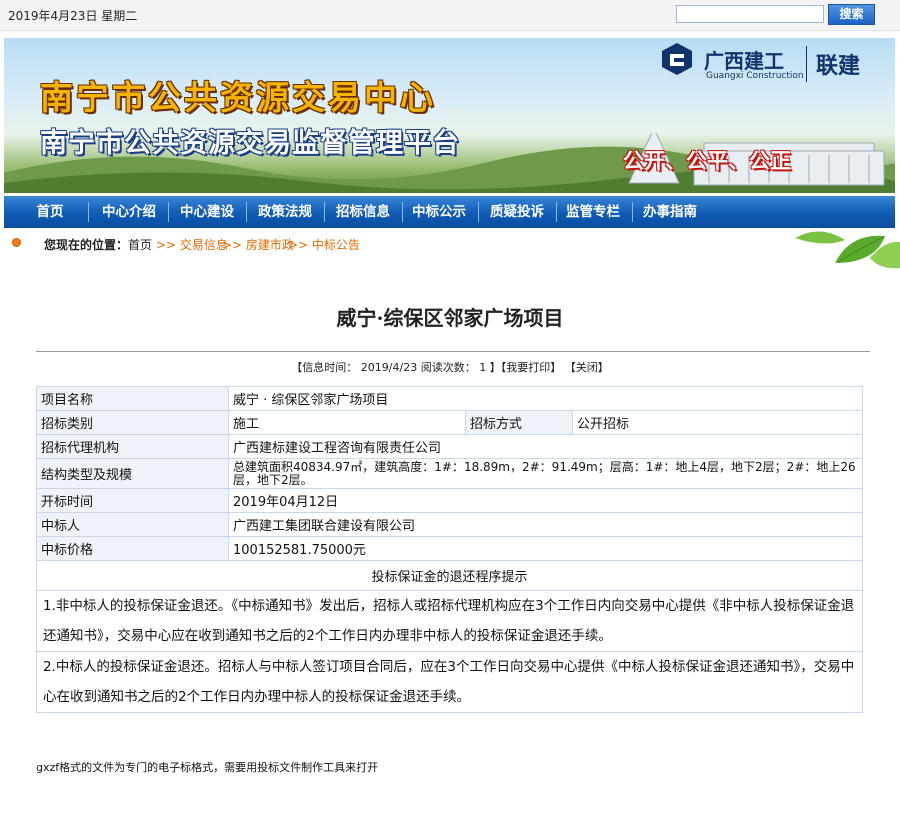  What do you see at coordinates (545, 500) in the screenshot?
I see `cell-value: 2019年04月12日` at bounding box center [545, 500].